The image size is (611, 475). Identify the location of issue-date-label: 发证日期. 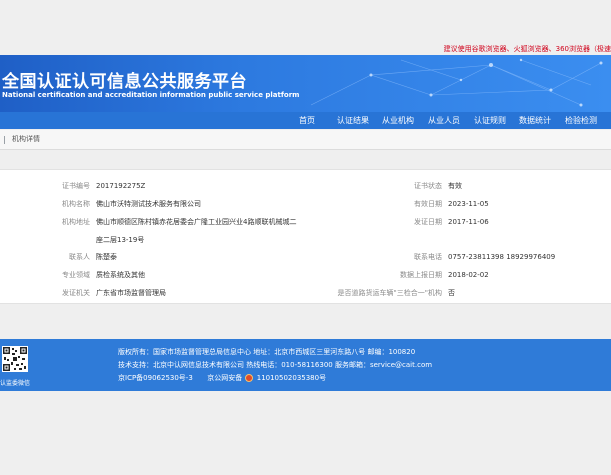
(428, 222).